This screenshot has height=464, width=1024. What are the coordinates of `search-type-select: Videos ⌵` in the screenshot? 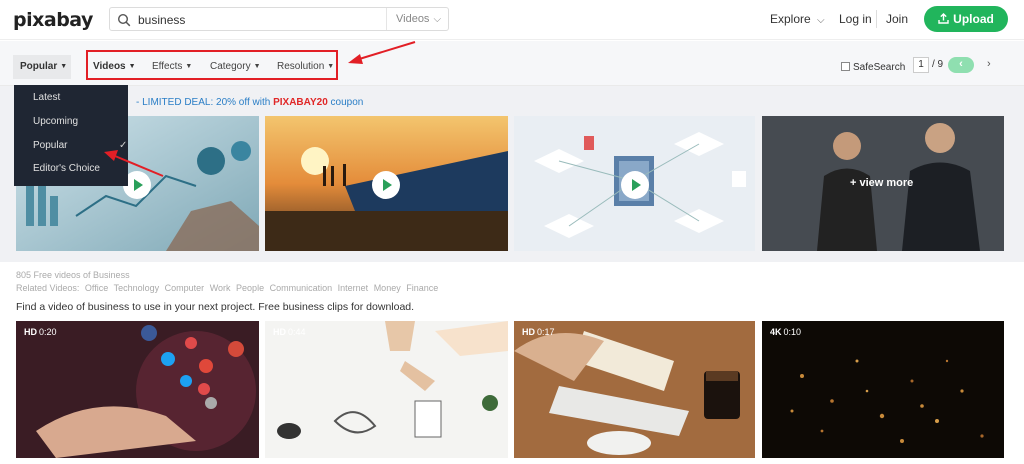 It's located at (417, 19).